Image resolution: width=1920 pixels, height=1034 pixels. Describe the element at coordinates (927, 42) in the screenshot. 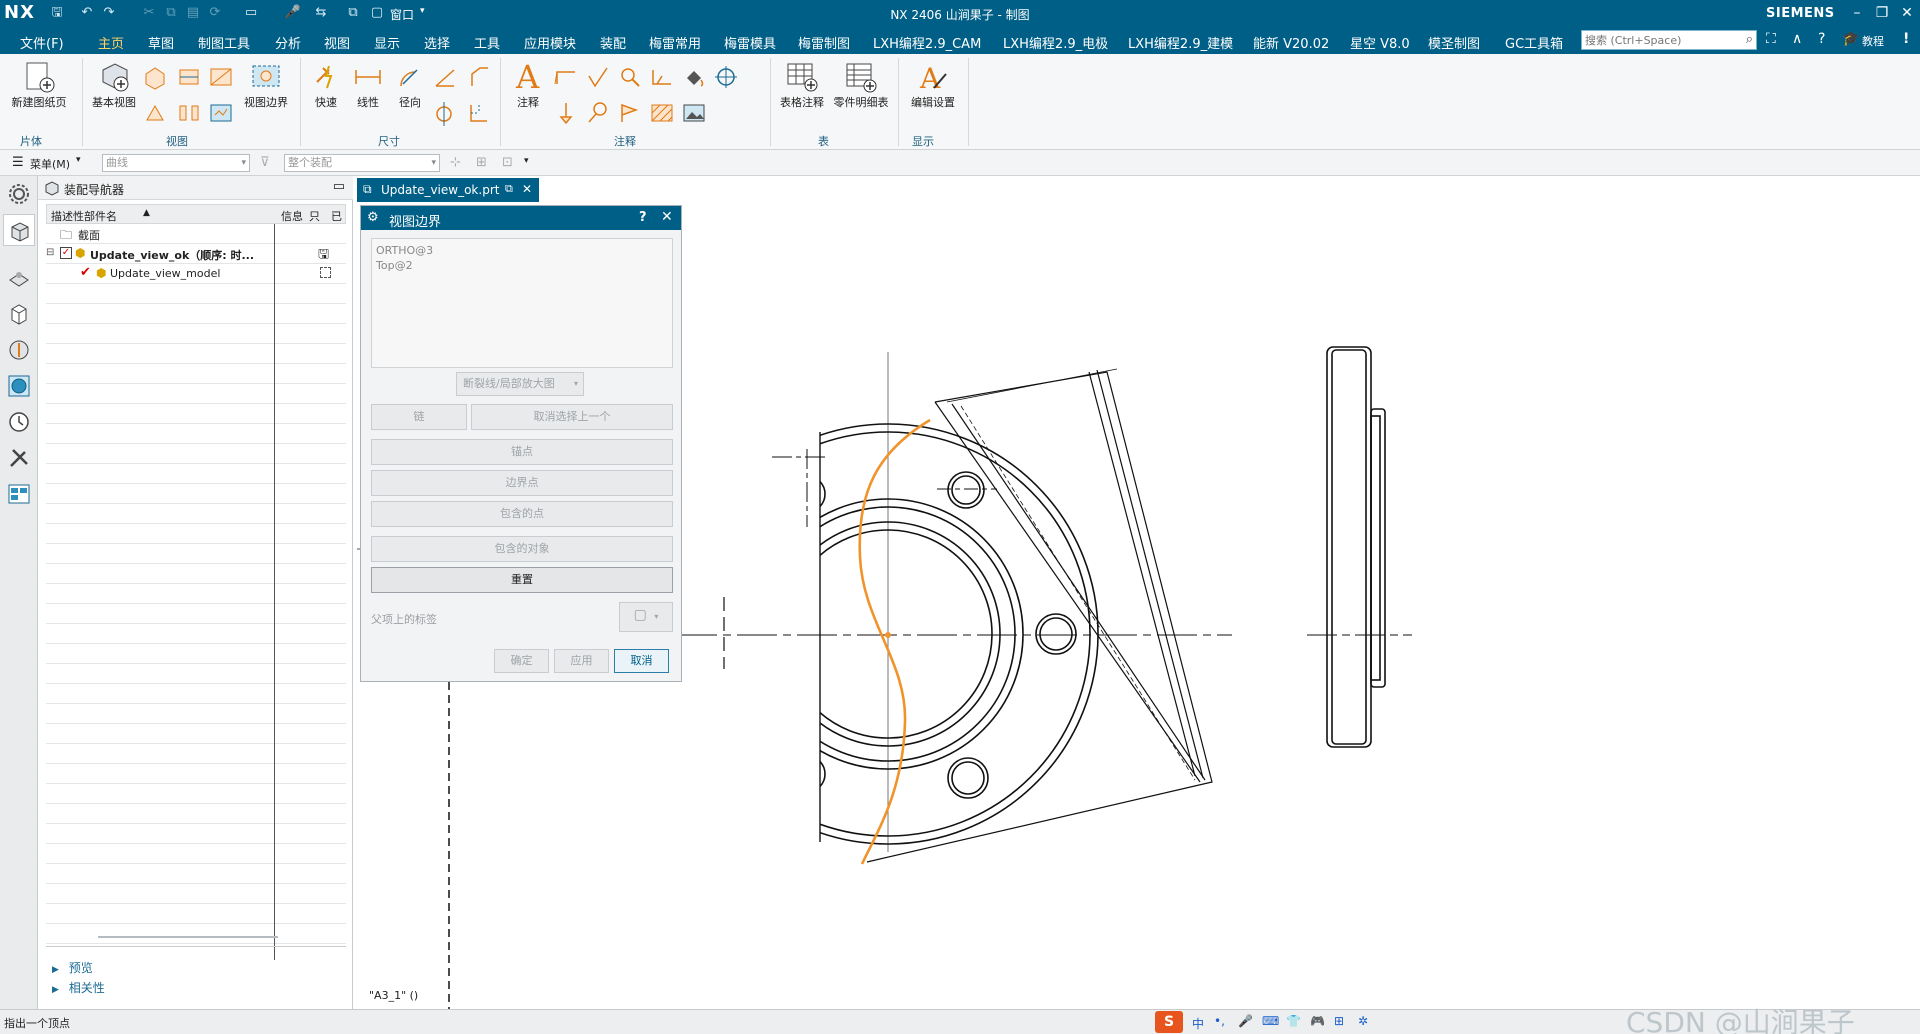

I see `menu-lxh-cam: LXH编程2.9_CAM` at that location.